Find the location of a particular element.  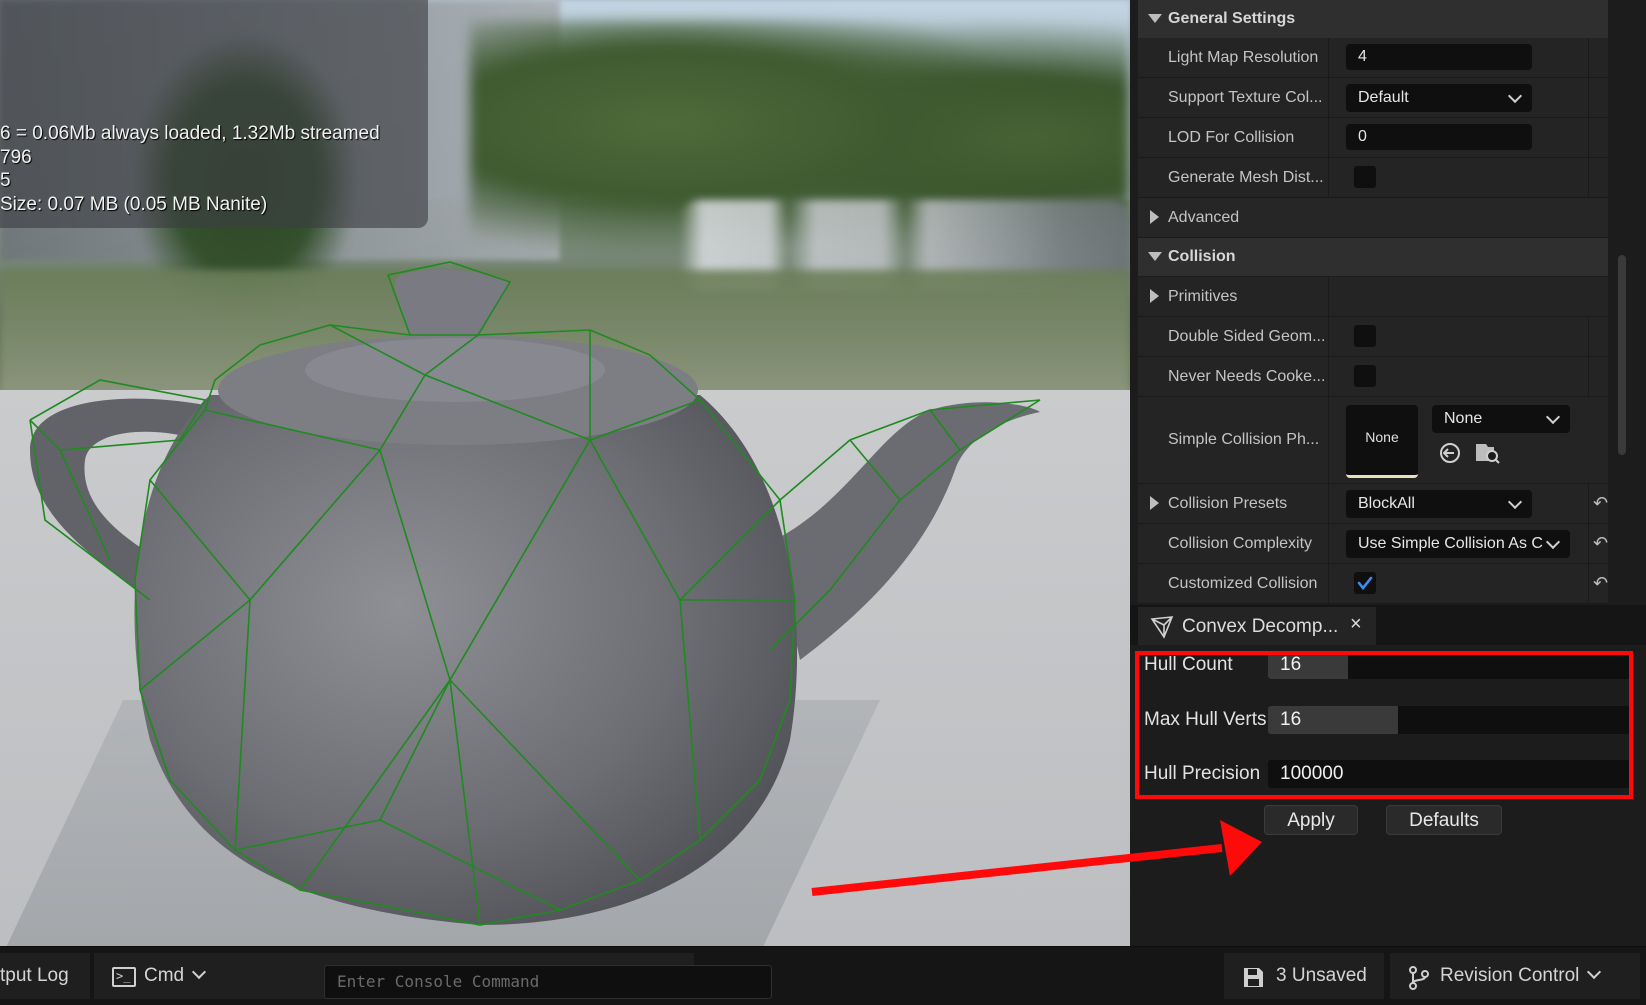

use-selected-asset-icon is located at coordinates (1450, 453).